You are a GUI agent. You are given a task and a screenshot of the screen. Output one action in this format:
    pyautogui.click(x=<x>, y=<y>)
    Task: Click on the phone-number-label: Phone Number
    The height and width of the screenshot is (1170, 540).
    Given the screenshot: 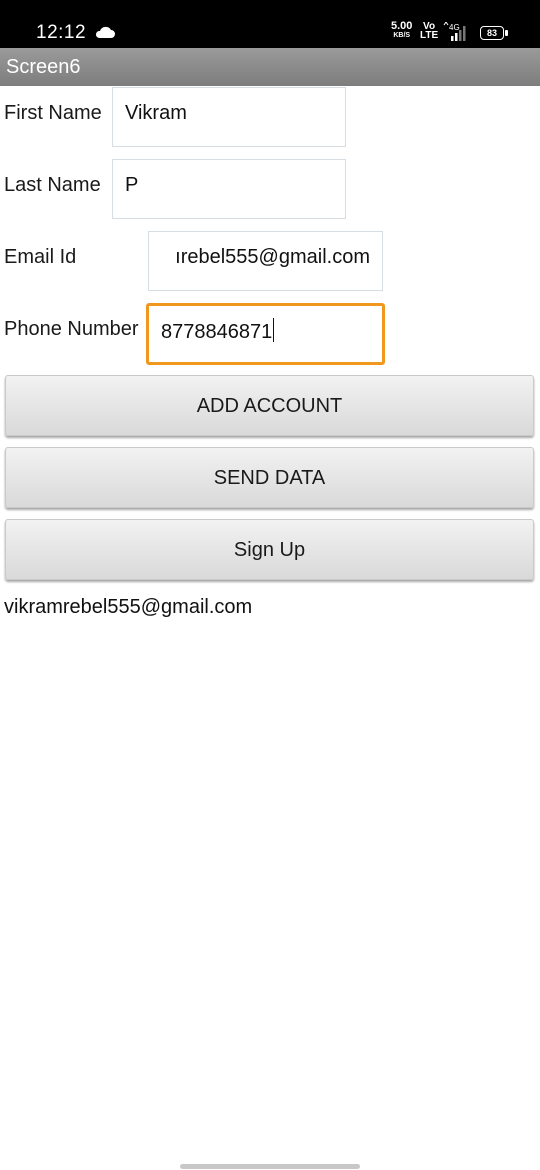 What is the action you would take?
    pyautogui.click(x=71, y=329)
    